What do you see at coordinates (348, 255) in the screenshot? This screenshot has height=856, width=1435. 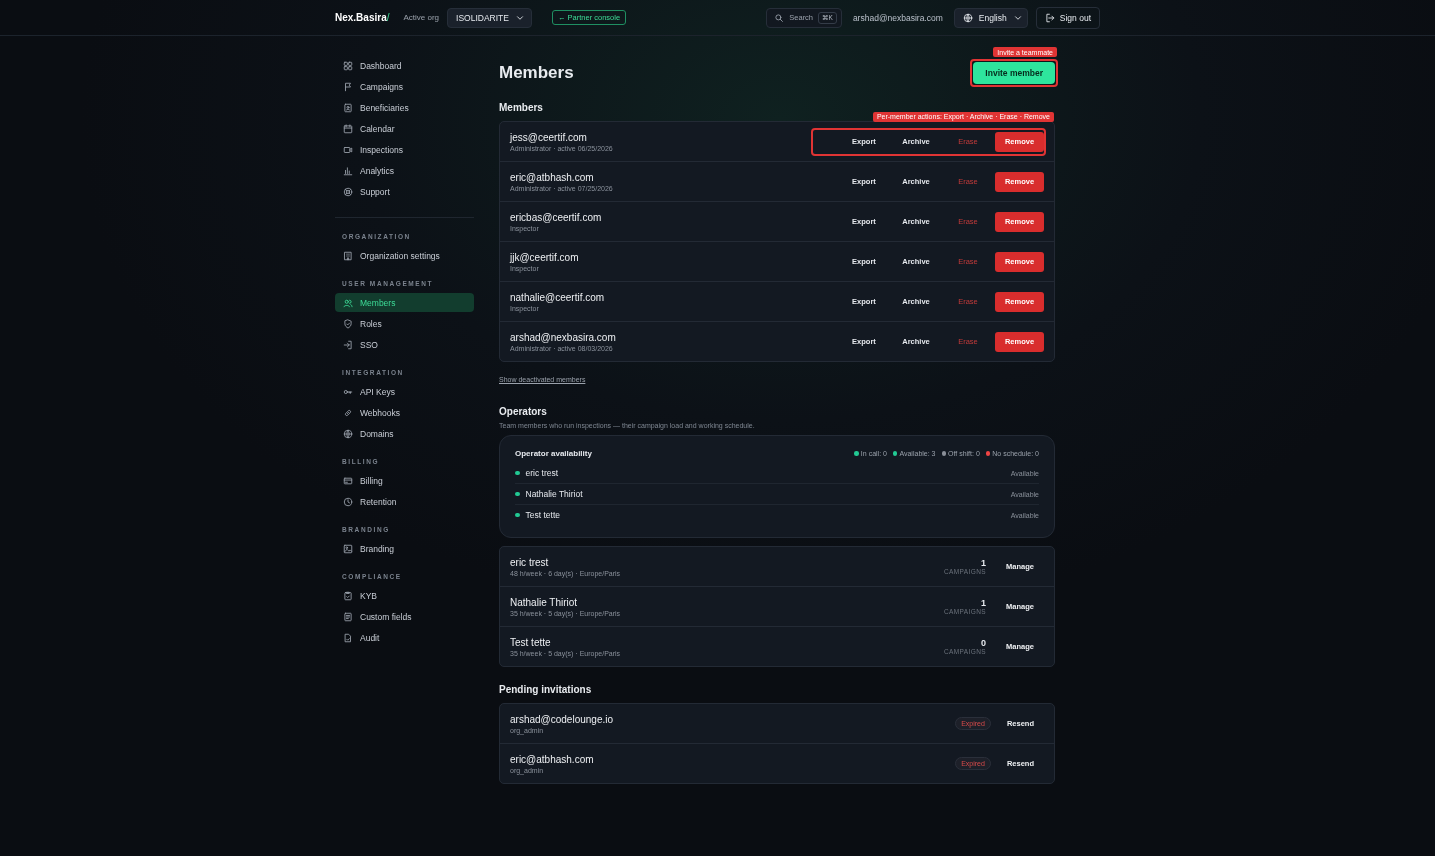 I see `building-icon` at bounding box center [348, 255].